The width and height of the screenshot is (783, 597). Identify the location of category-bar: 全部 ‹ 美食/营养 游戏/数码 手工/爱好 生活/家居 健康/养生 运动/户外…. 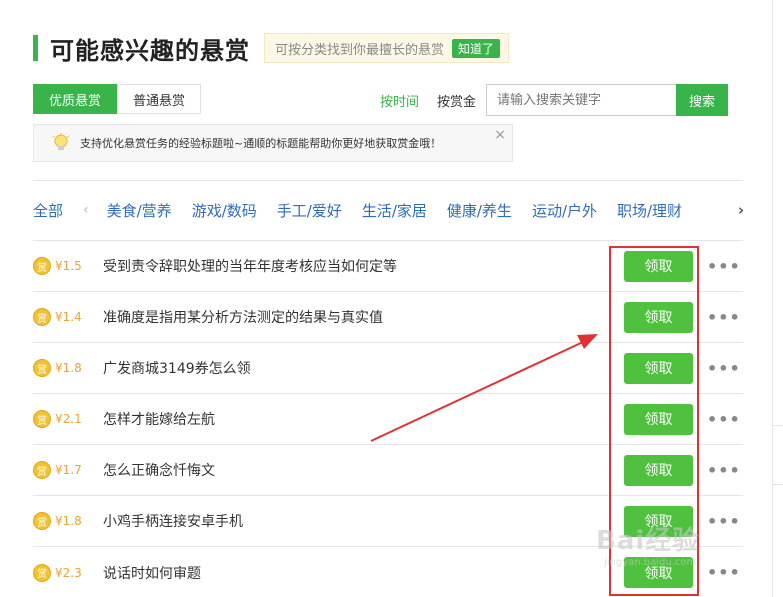
(390, 210).